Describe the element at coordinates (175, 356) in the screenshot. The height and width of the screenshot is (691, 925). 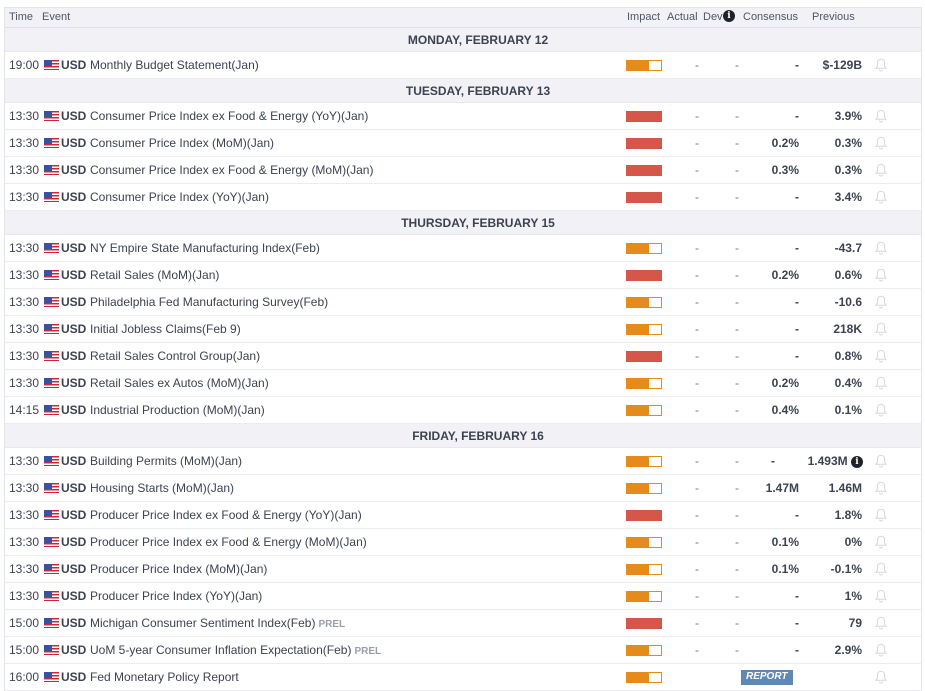
I see `event-name: Retail Sales Control Group(Jan)` at that location.